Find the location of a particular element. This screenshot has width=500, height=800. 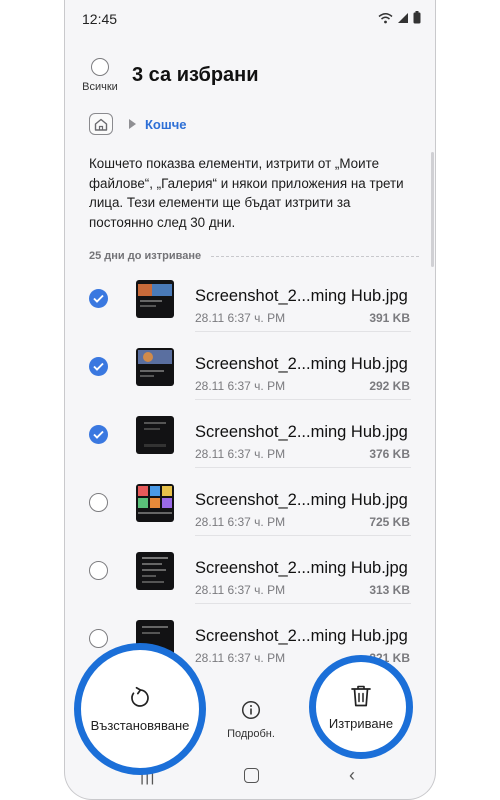

restore-button: Възстановяване is located at coordinates (140, 709).